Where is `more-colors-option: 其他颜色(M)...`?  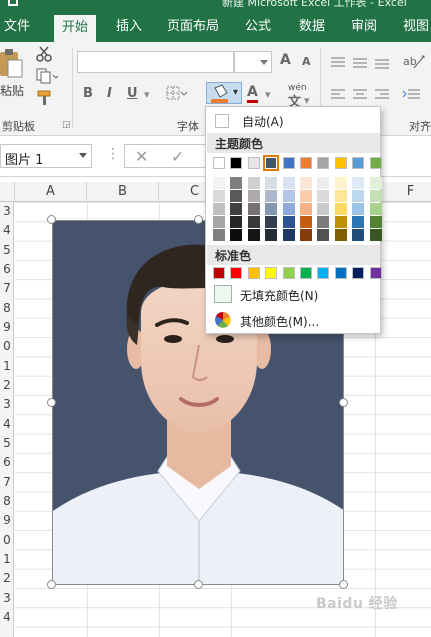 more-colors-option: 其他颜色(M)... is located at coordinates (294, 320).